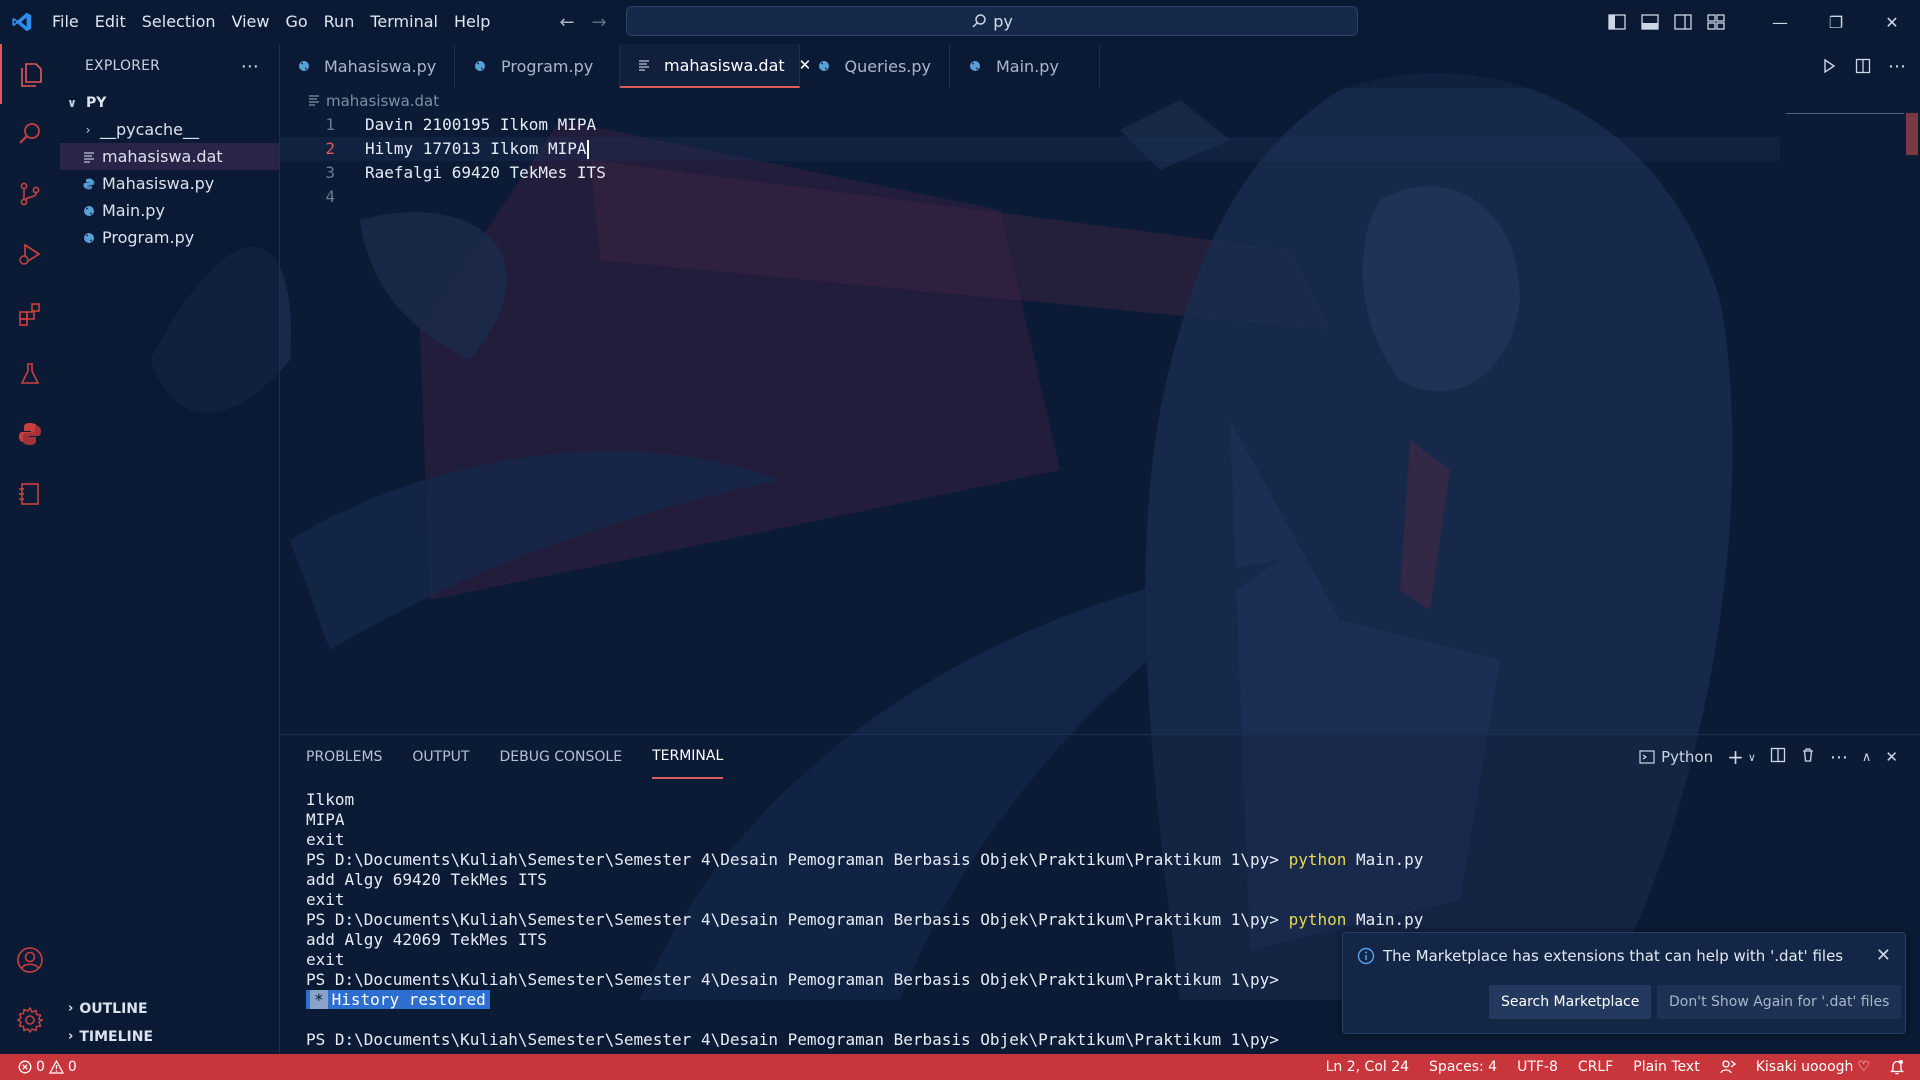  What do you see at coordinates (30, 374) in the screenshot?
I see `testing-flask-icon` at bounding box center [30, 374].